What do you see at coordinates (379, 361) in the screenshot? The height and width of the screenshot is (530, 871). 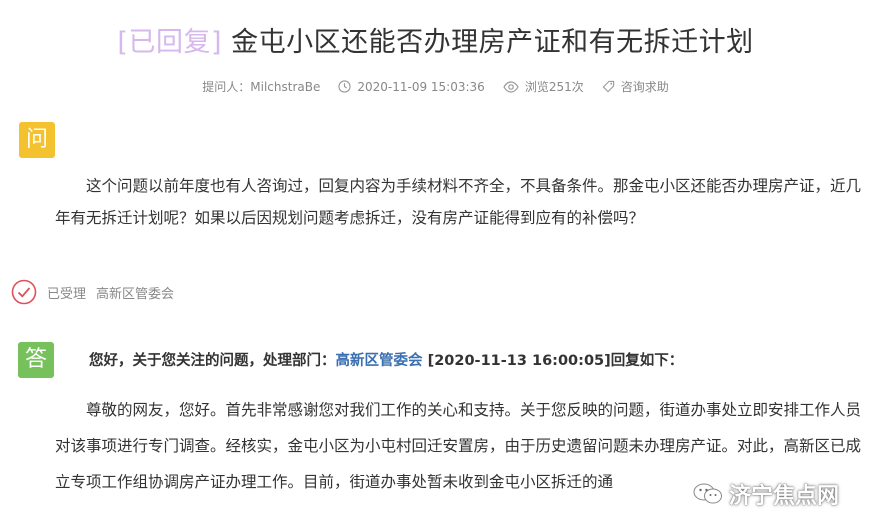 I see `answer-dept-link: 高新区管委会` at bounding box center [379, 361].